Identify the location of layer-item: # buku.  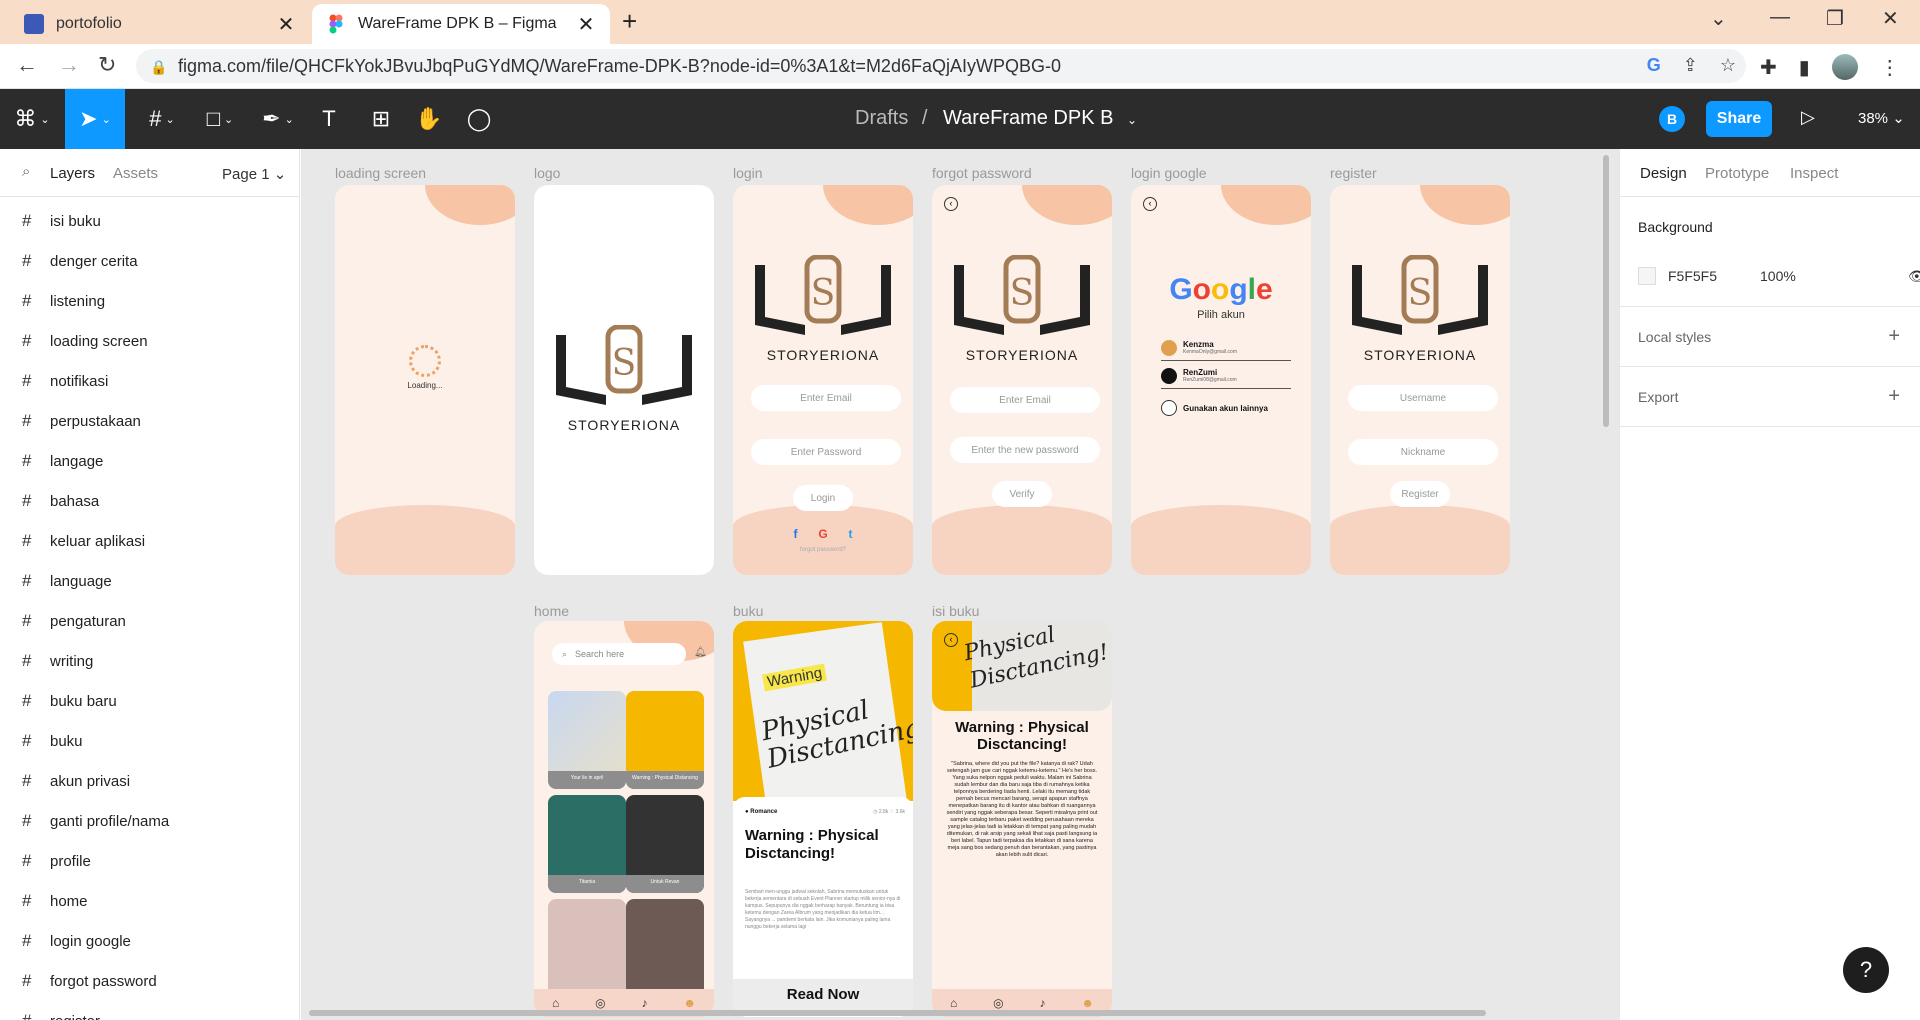
(149, 741).